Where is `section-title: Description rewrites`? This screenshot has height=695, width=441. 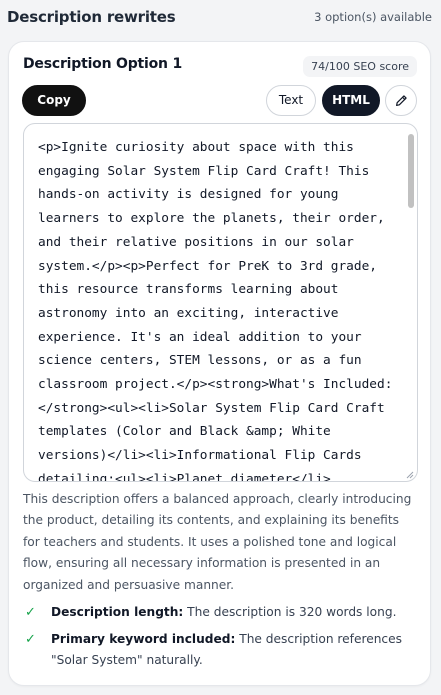
section-title: Description rewrites is located at coordinates (91, 17).